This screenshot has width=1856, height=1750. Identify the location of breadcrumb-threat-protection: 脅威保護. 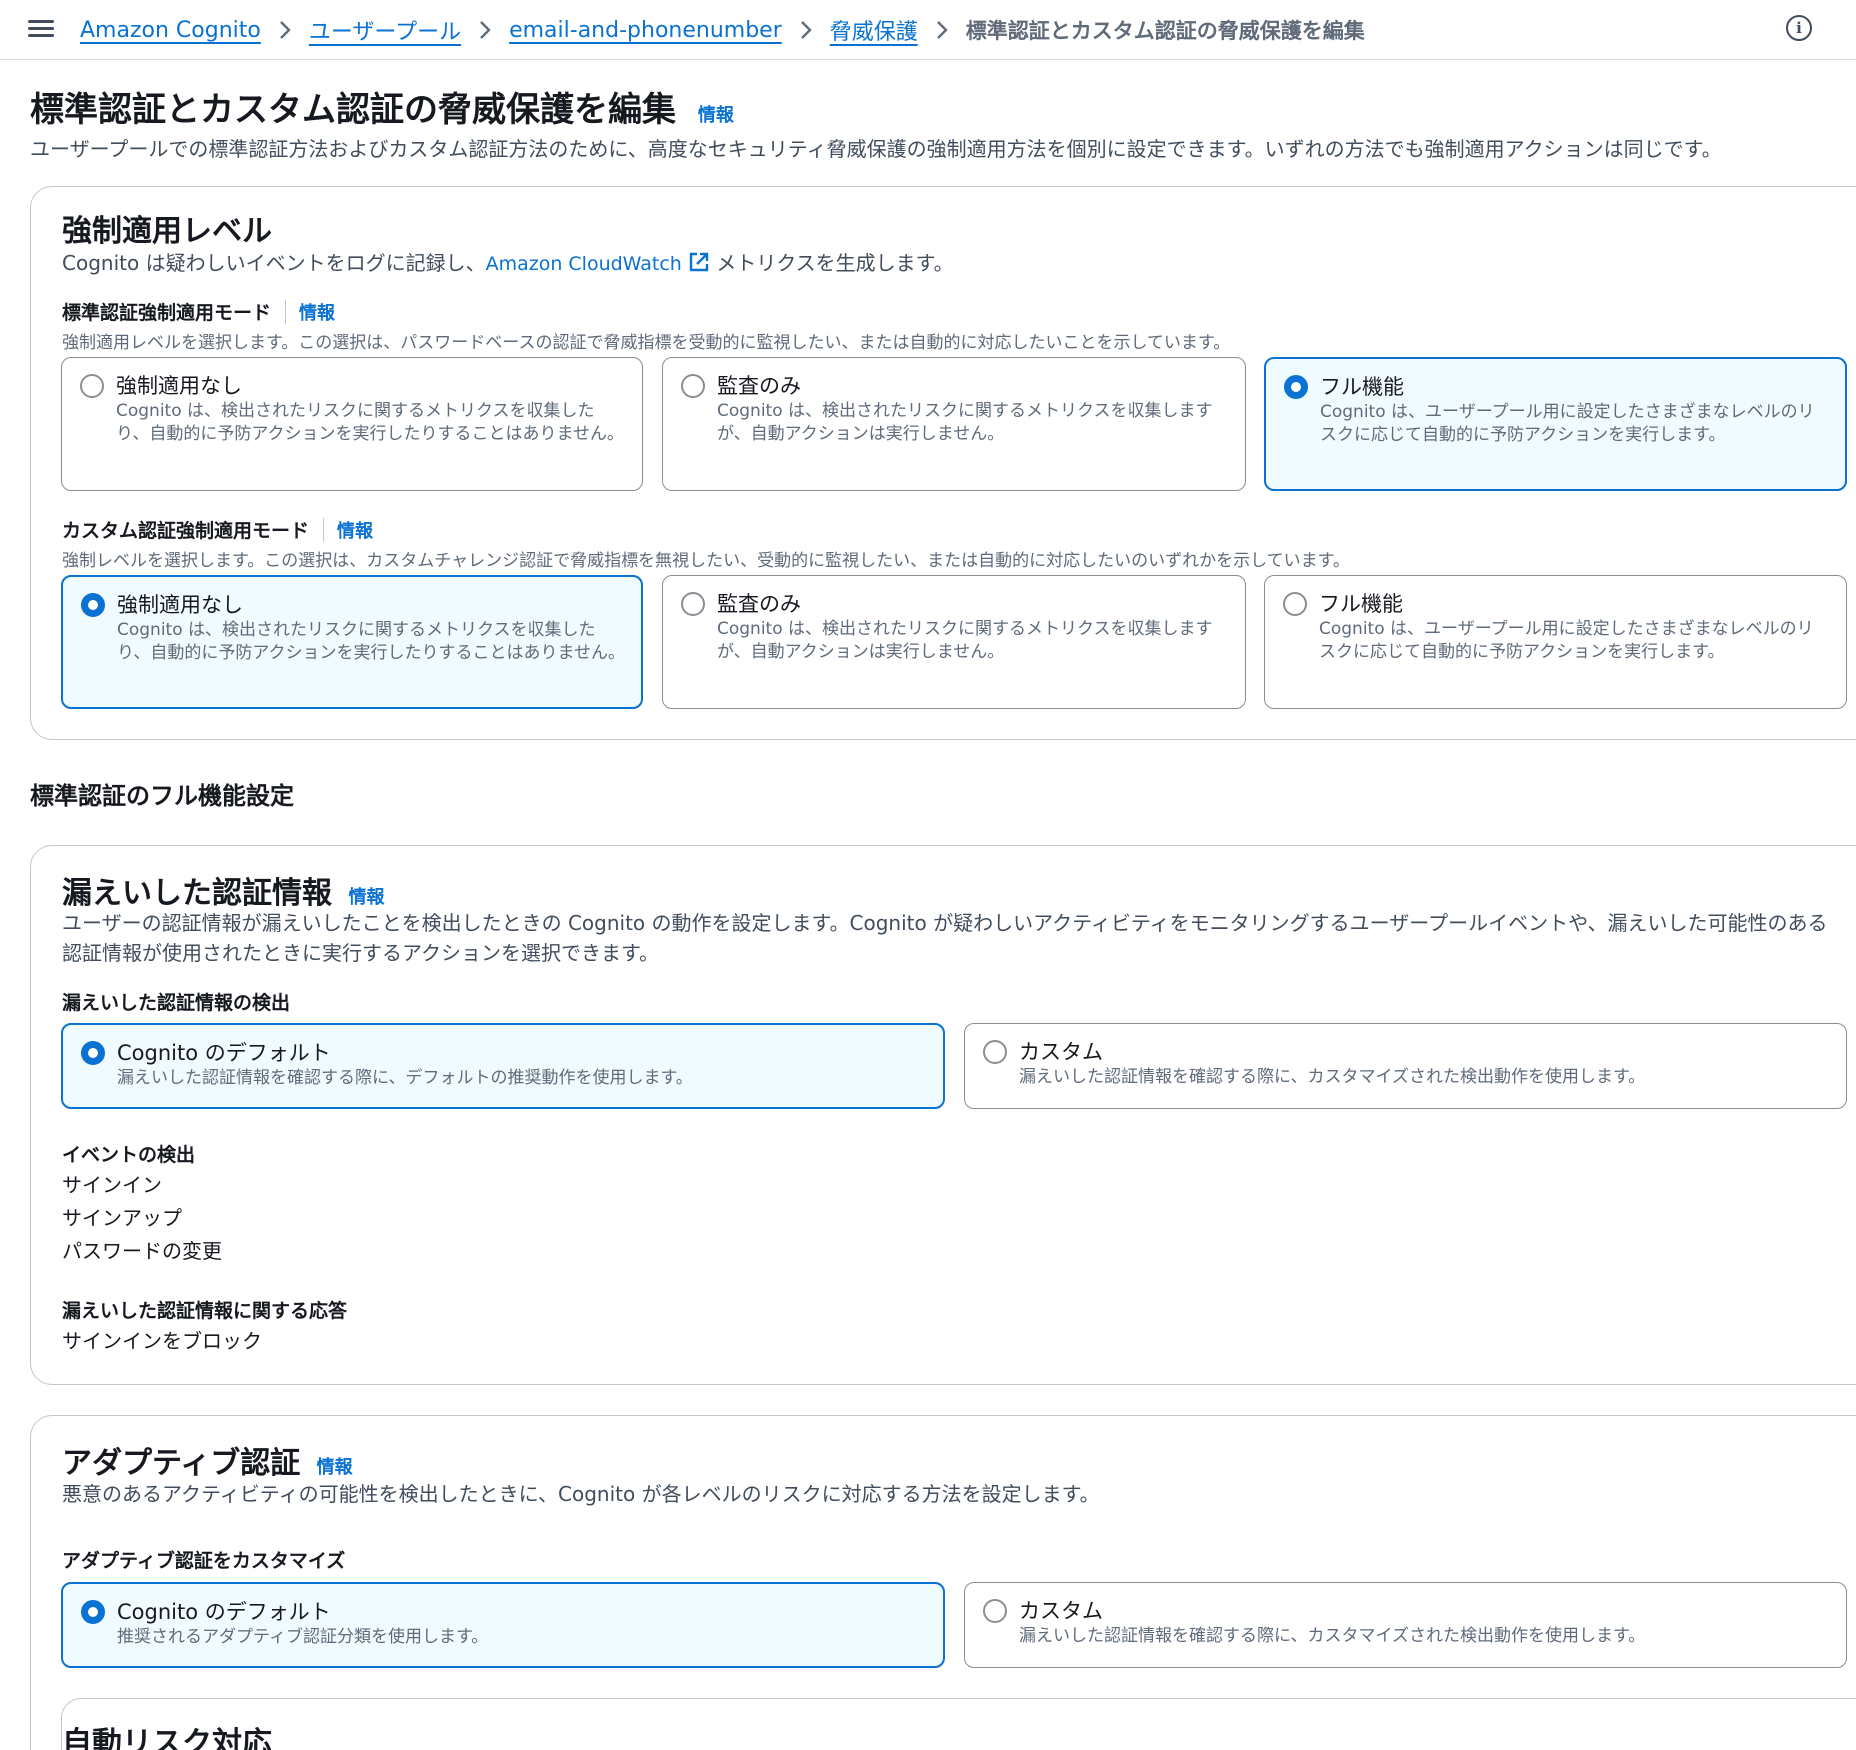
(874, 30).